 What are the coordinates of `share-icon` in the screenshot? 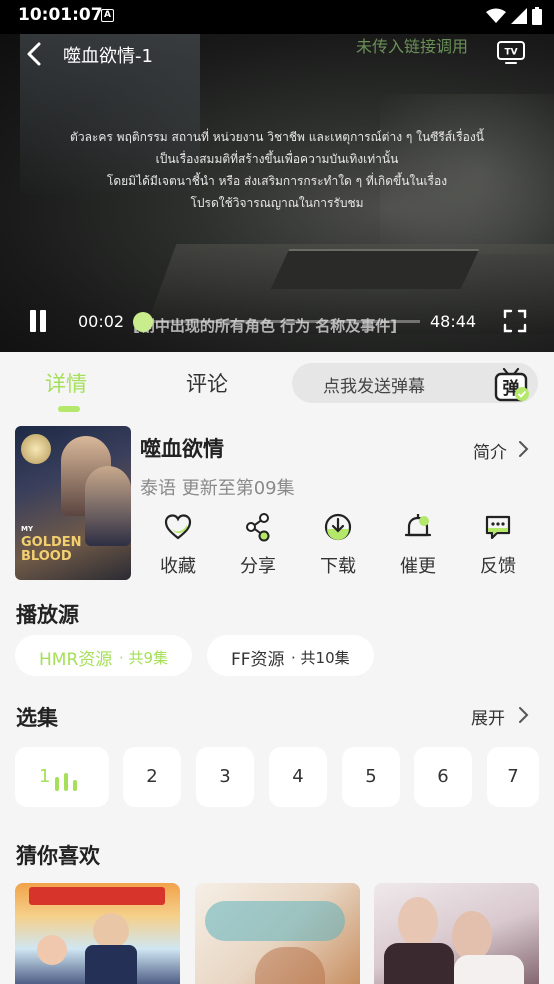 It's located at (258, 527).